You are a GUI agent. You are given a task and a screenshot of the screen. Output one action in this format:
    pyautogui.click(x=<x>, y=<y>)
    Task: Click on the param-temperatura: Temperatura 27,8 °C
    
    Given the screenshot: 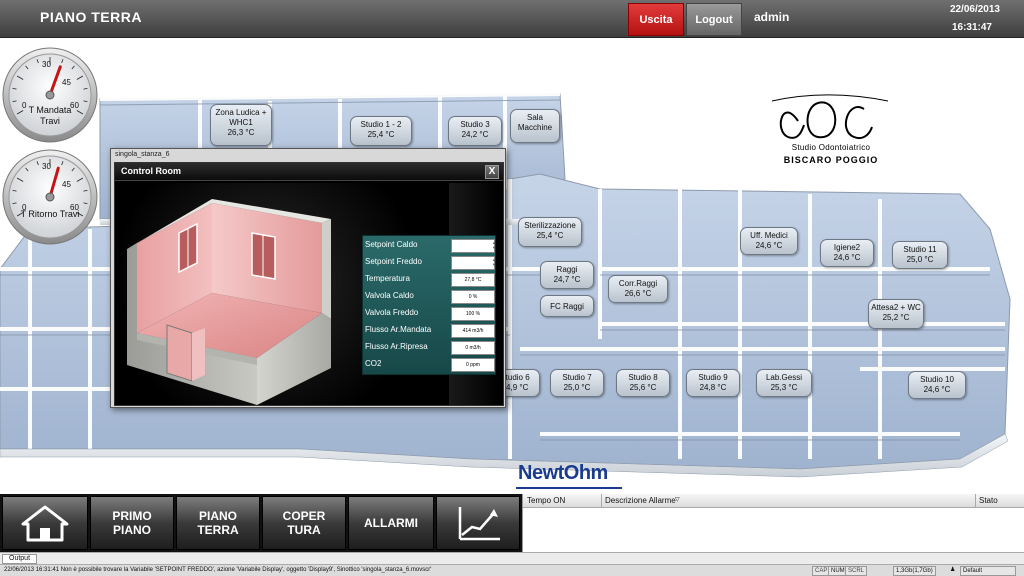 What is the action you would take?
    pyautogui.click(x=430, y=280)
    